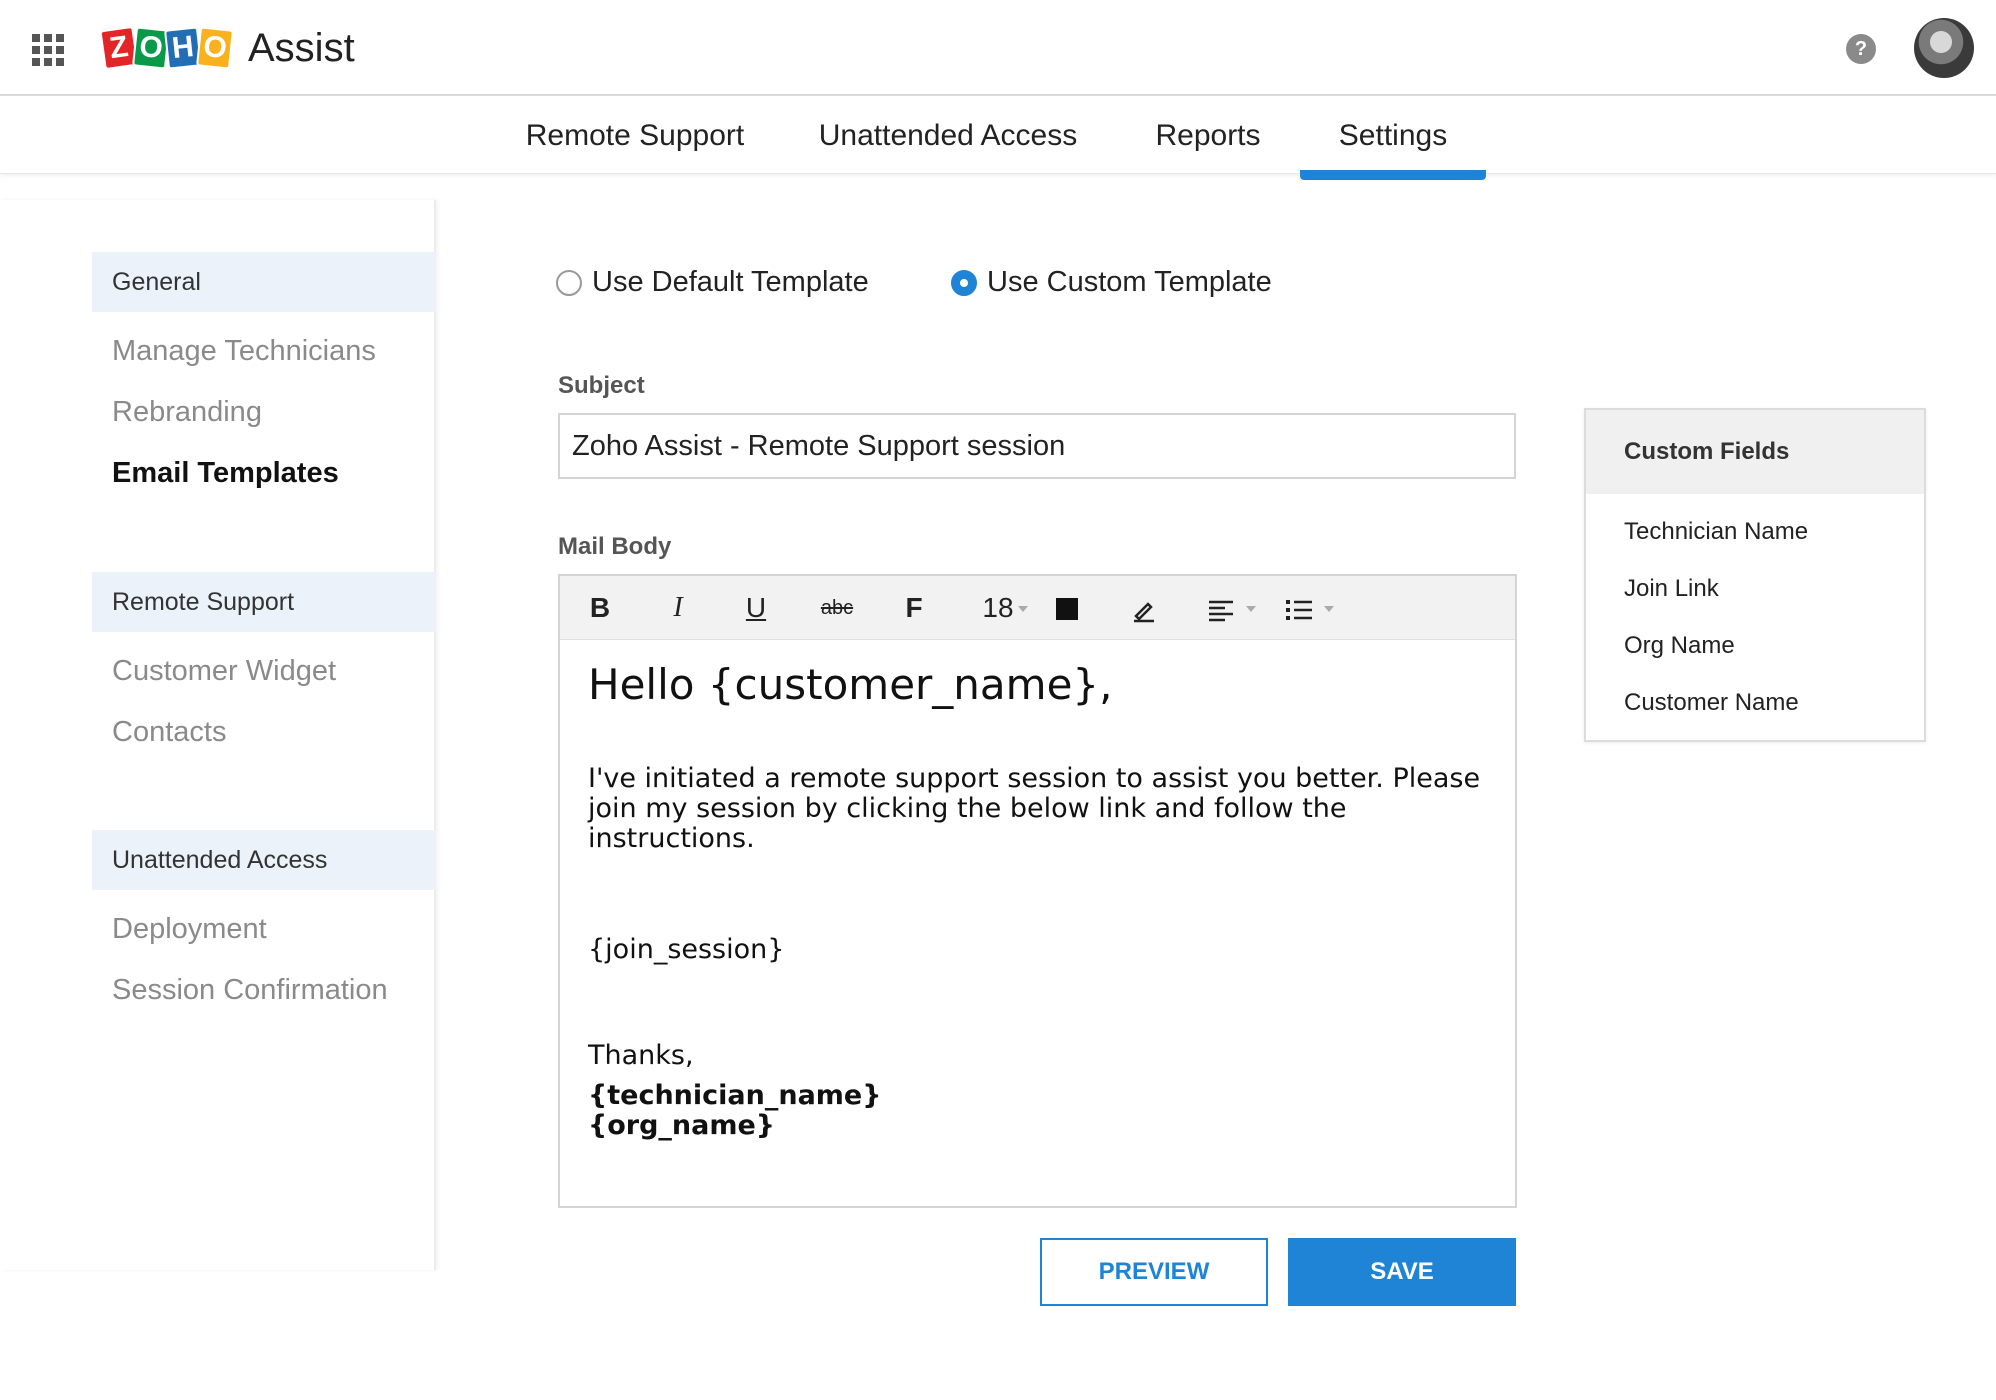 This screenshot has width=1996, height=1400. What do you see at coordinates (49, 50) in the screenshot?
I see `app-grid-icon` at bounding box center [49, 50].